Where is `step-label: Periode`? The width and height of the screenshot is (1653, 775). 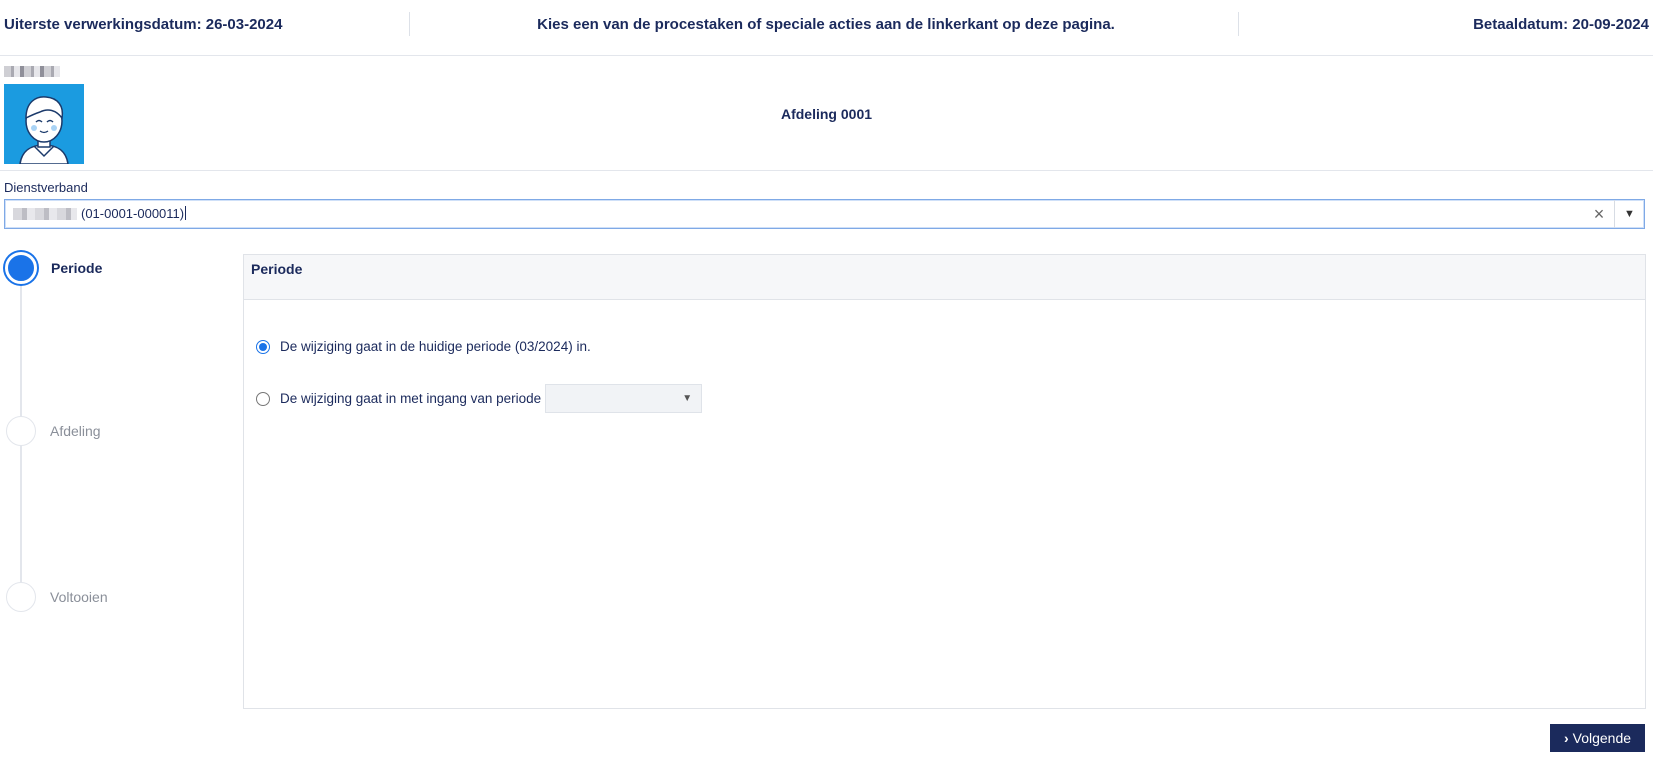
step-label: Periode is located at coordinates (77, 268).